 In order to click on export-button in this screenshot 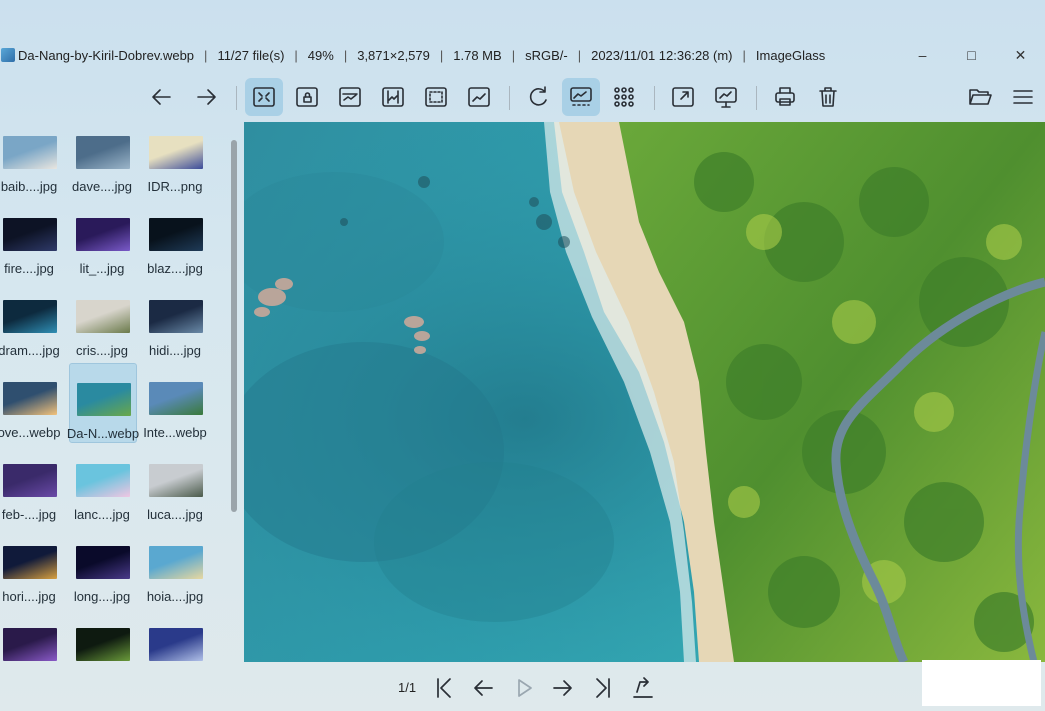, I will do `click(643, 688)`.